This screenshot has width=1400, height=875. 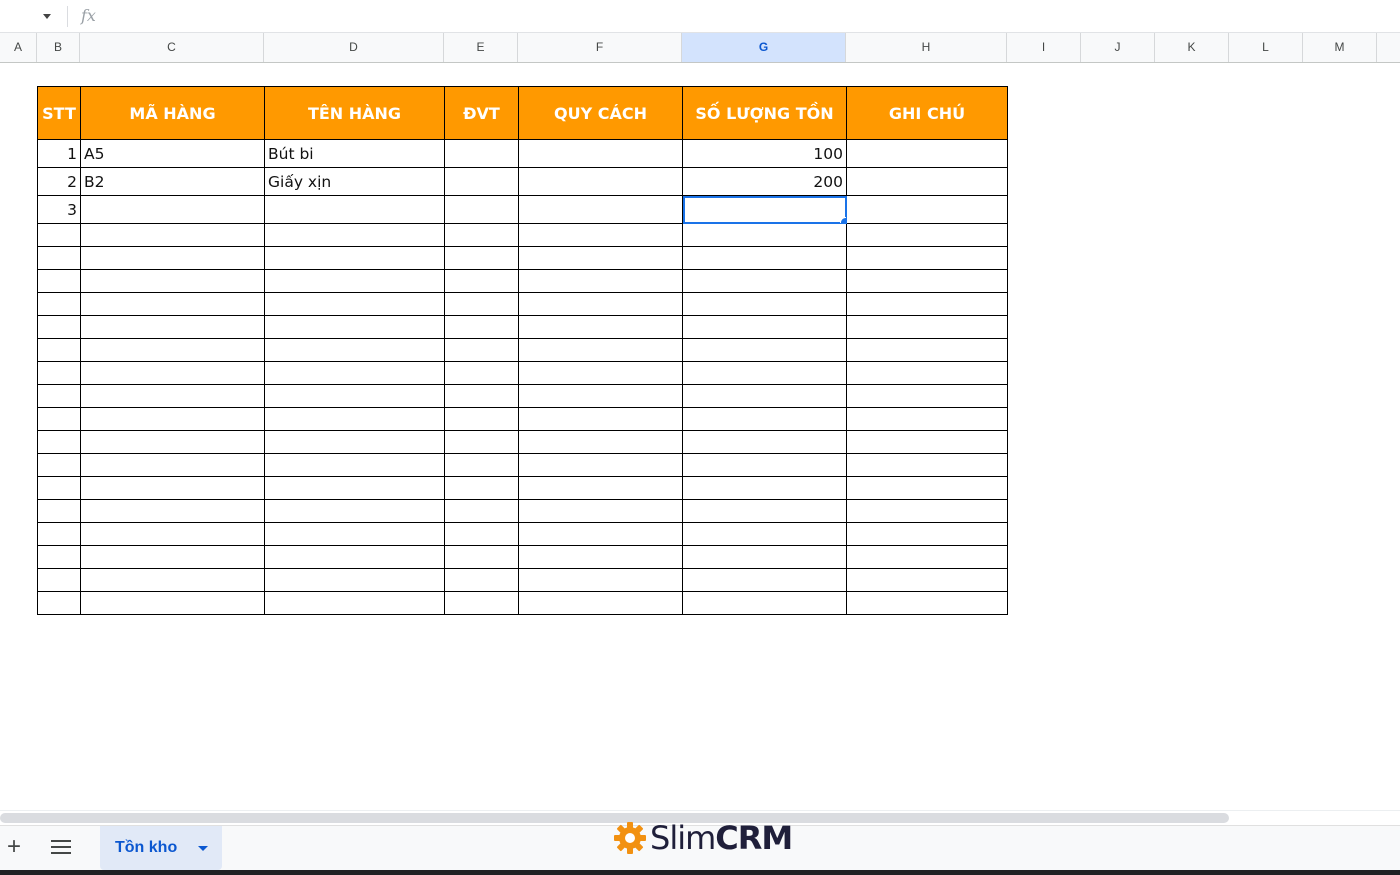 What do you see at coordinates (354, 47) in the screenshot?
I see `column-header-d: D` at bounding box center [354, 47].